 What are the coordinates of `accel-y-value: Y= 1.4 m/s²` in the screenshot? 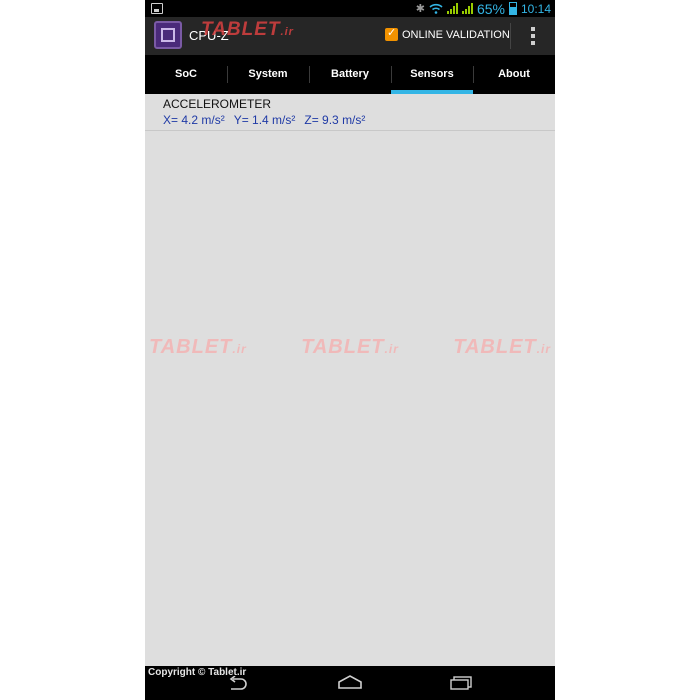 It's located at (264, 120).